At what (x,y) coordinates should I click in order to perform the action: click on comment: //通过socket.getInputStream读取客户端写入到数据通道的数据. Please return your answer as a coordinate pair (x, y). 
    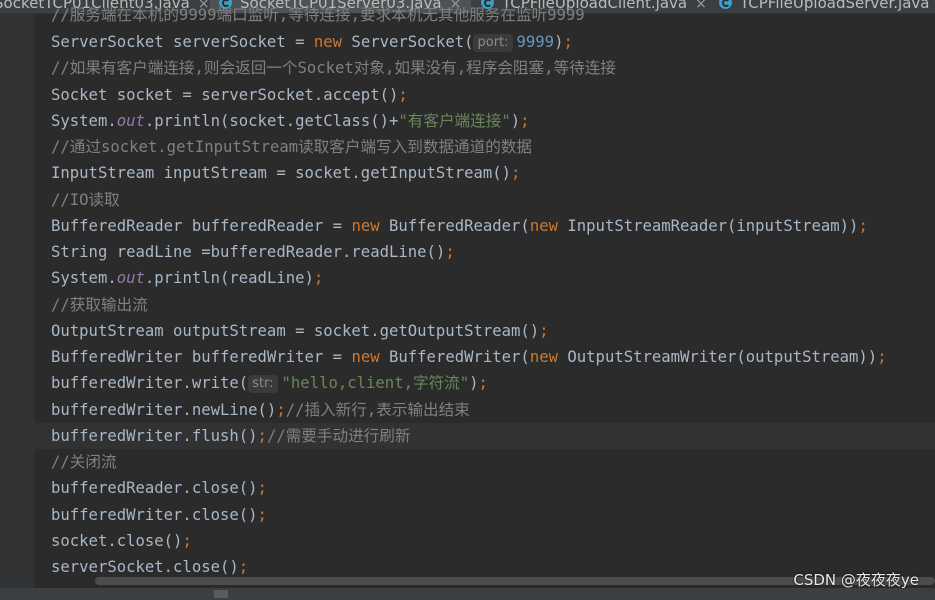
    Looking at the image, I should click on (292, 147).